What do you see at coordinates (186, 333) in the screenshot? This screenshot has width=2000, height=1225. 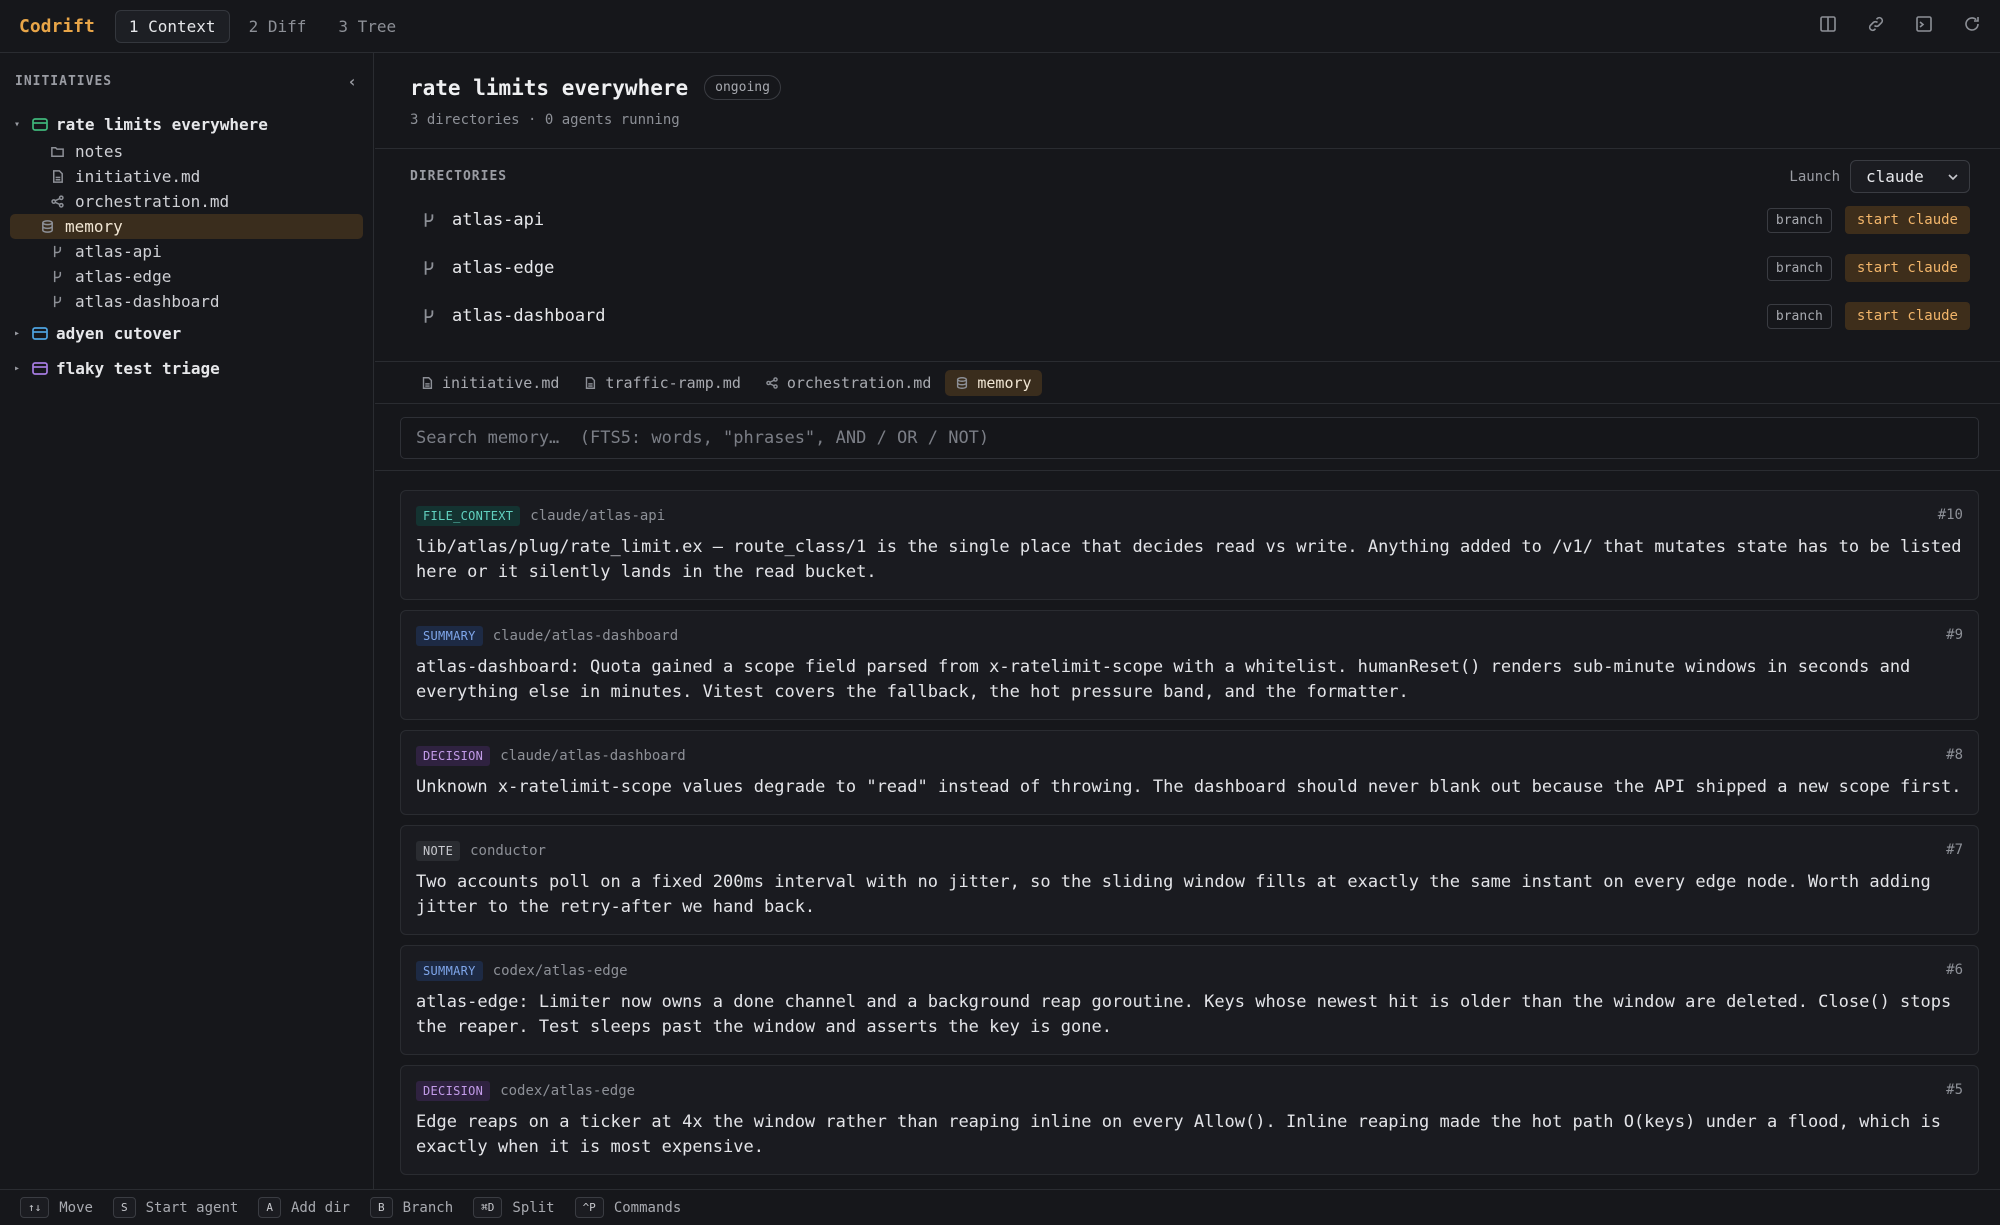 I see `initiative-adyen-cutover: ▸ adyen cutover` at bounding box center [186, 333].